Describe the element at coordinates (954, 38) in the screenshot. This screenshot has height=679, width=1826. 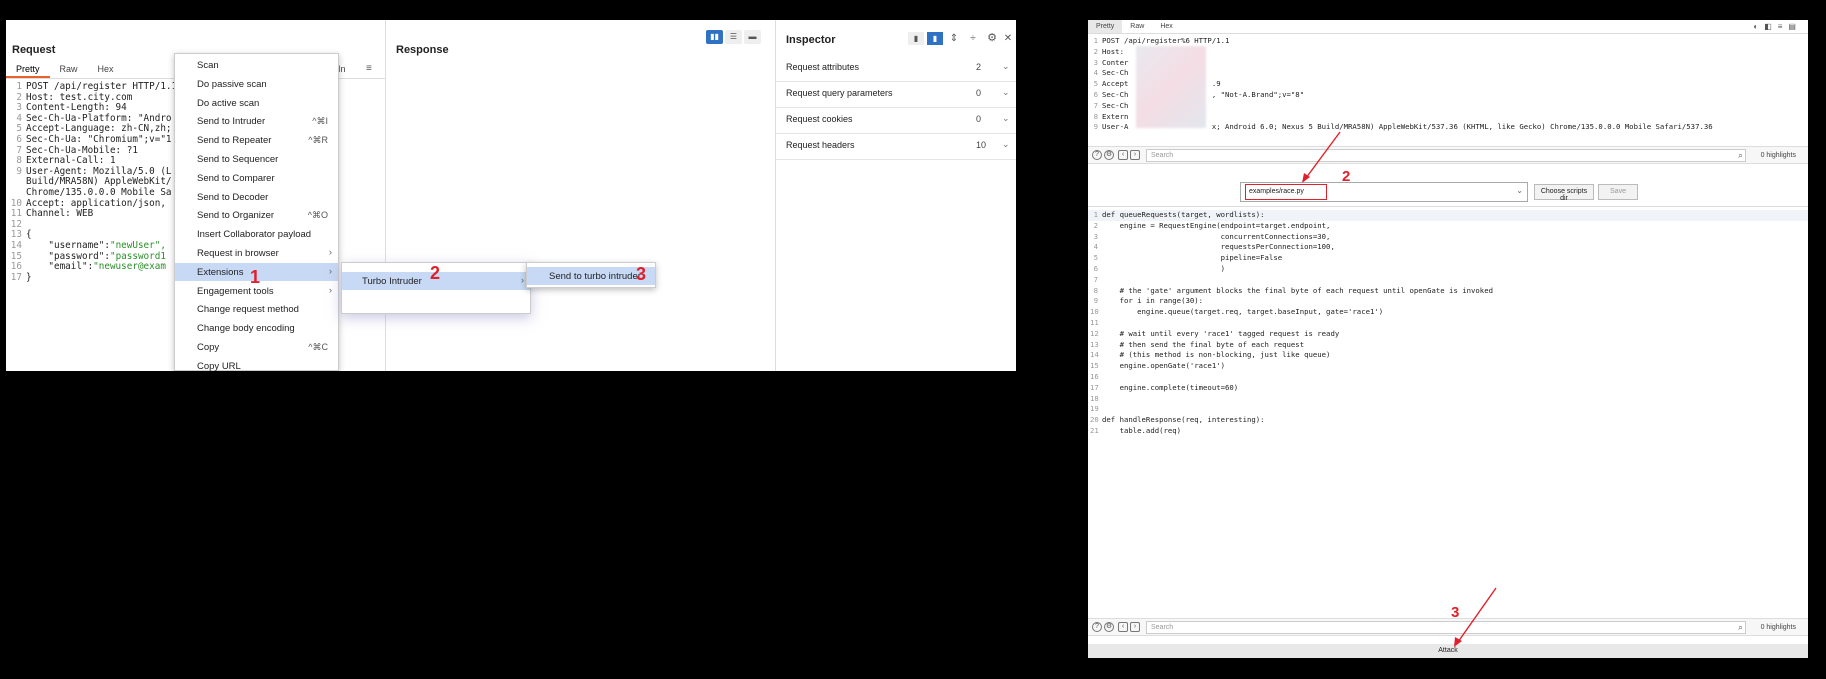
I see `expand-icon: ⇕` at that location.